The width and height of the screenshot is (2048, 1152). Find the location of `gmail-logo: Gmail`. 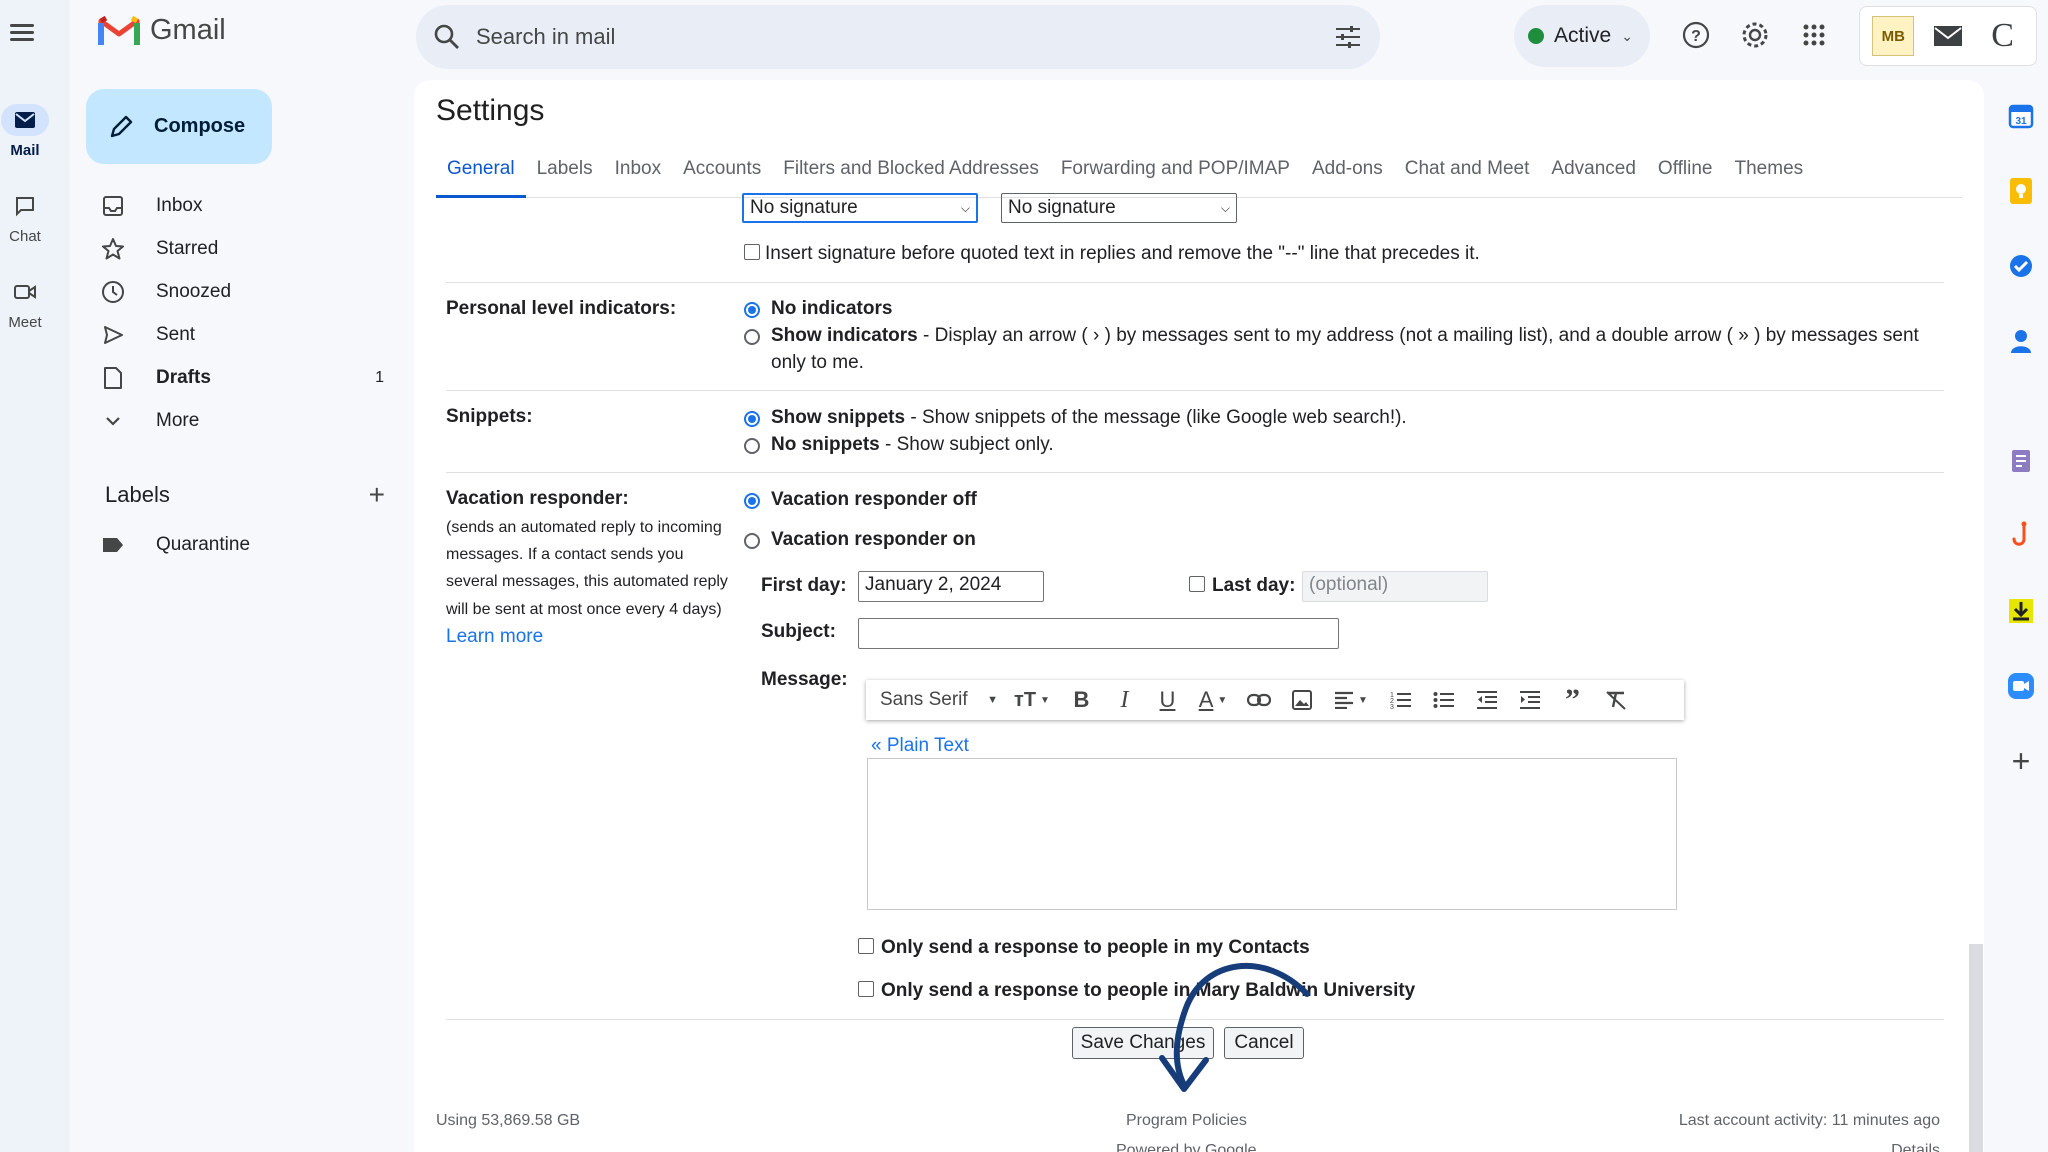

gmail-logo: Gmail is located at coordinates (162, 30).